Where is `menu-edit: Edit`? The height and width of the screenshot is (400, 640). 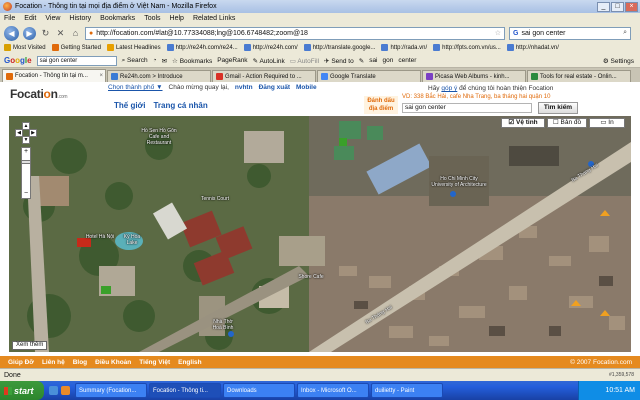 menu-edit: Edit is located at coordinates (30, 18).